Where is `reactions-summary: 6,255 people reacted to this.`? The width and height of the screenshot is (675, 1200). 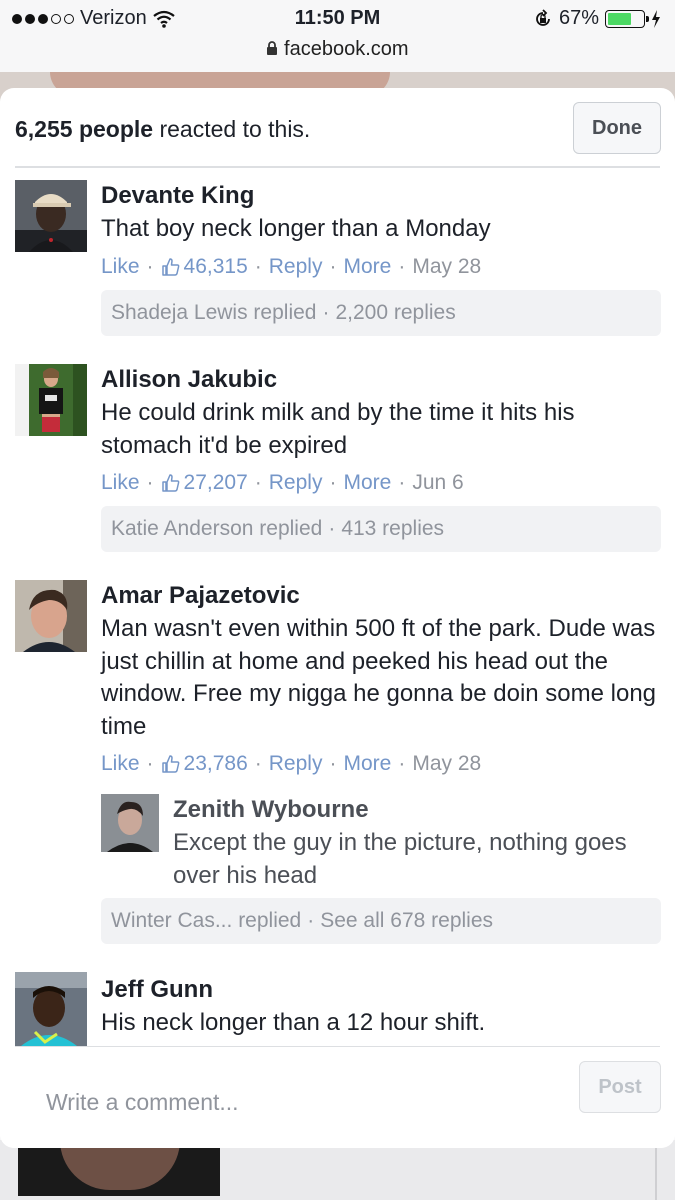 reactions-summary: 6,255 people reacted to this. is located at coordinates (162, 129).